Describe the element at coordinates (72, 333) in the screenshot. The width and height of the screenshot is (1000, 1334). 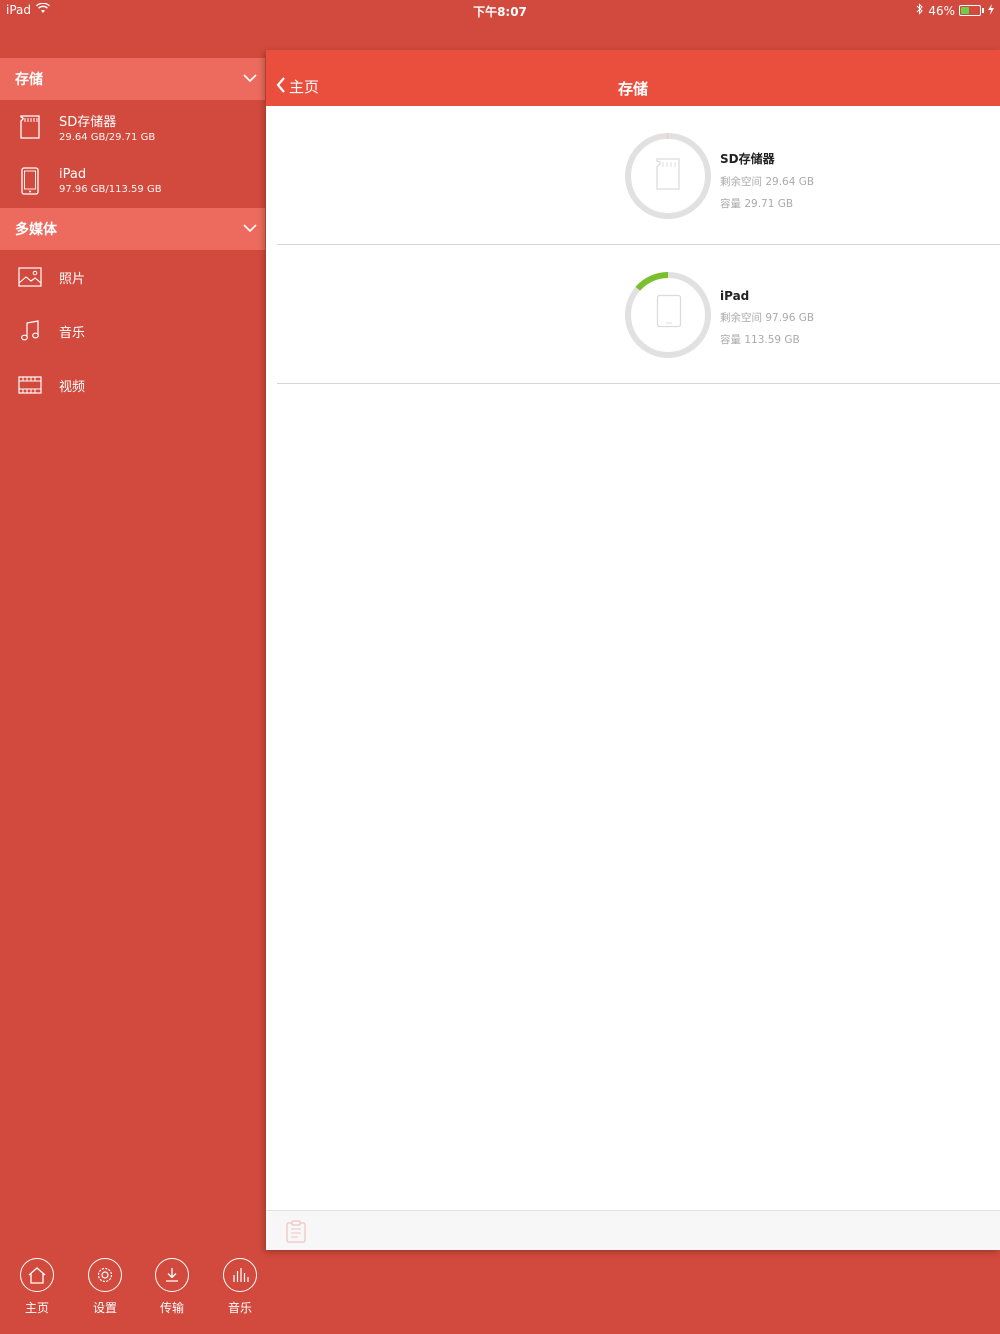
I see `sidebar-item-label: 音乐` at that location.